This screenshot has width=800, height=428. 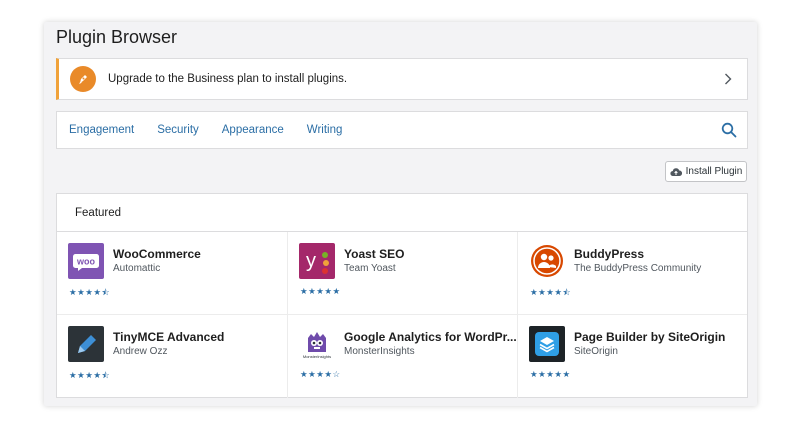 I want to click on upgrade-plan-icon, so click(x=83, y=79).